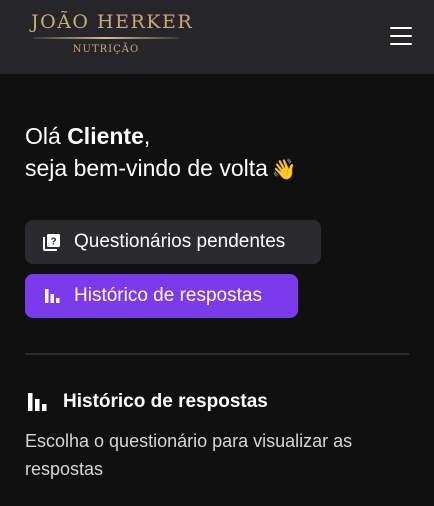 Image resolution: width=434 pixels, height=506 pixels. I want to click on quiz-icon: ?, so click(52, 242).